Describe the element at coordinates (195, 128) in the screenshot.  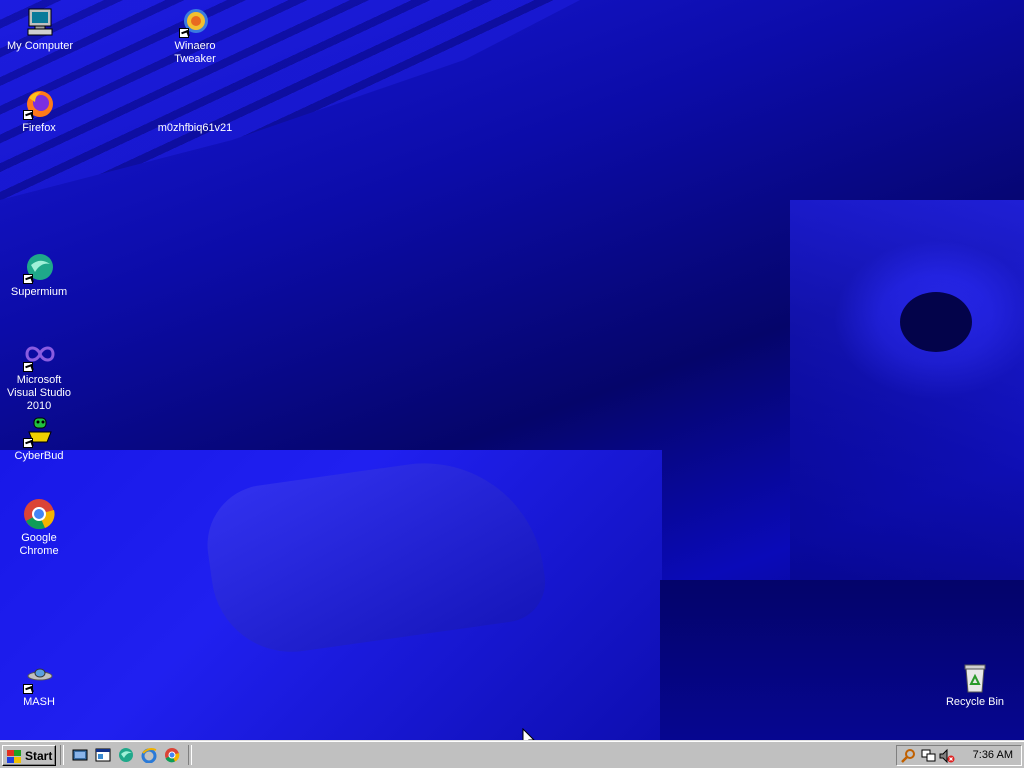
I see `icon-label: m0zhfbiq61v21` at that location.